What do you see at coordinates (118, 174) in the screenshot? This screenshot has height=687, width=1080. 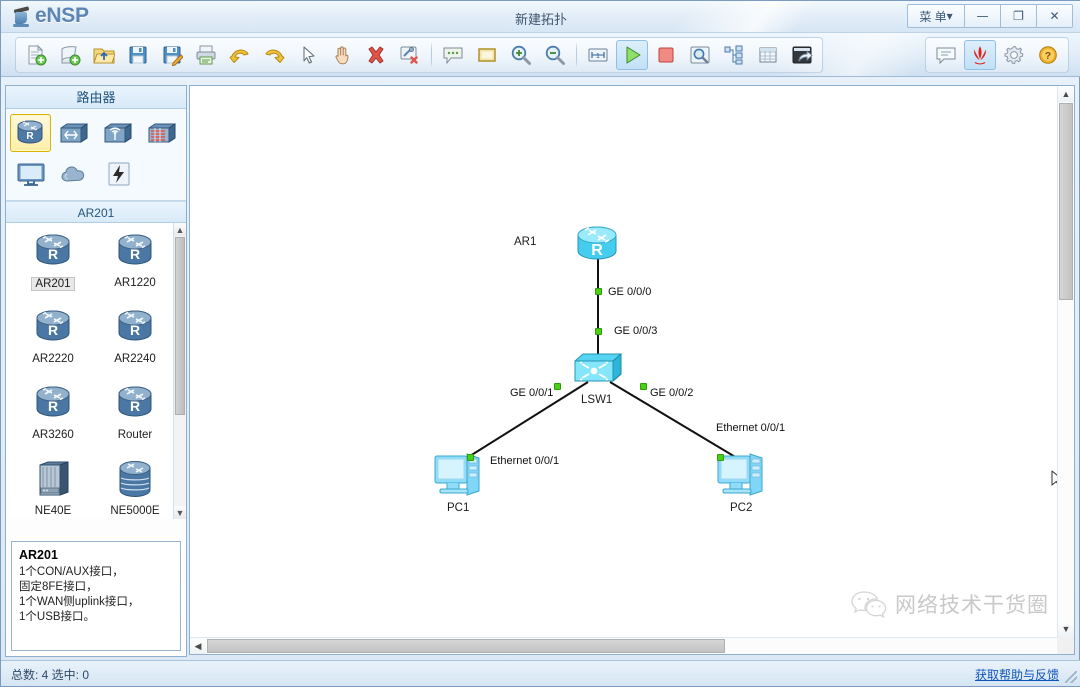 I see `category-connection` at bounding box center [118, 174].